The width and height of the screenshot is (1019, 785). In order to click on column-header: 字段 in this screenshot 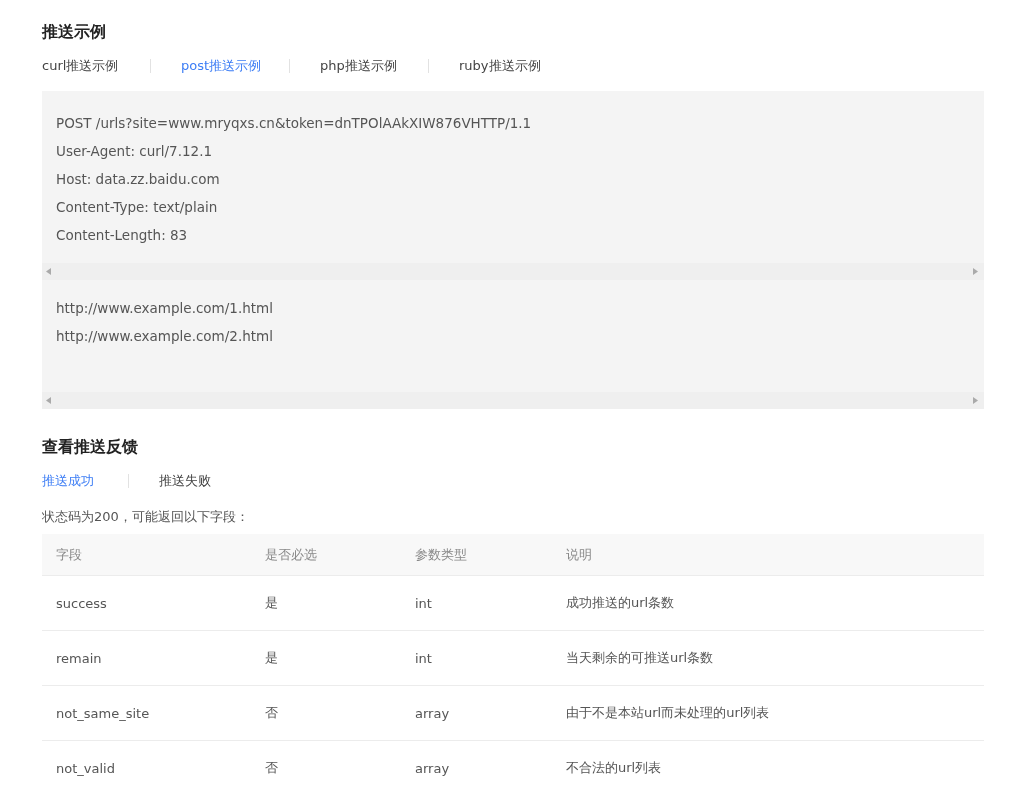, I will do `click(146, 555)`.